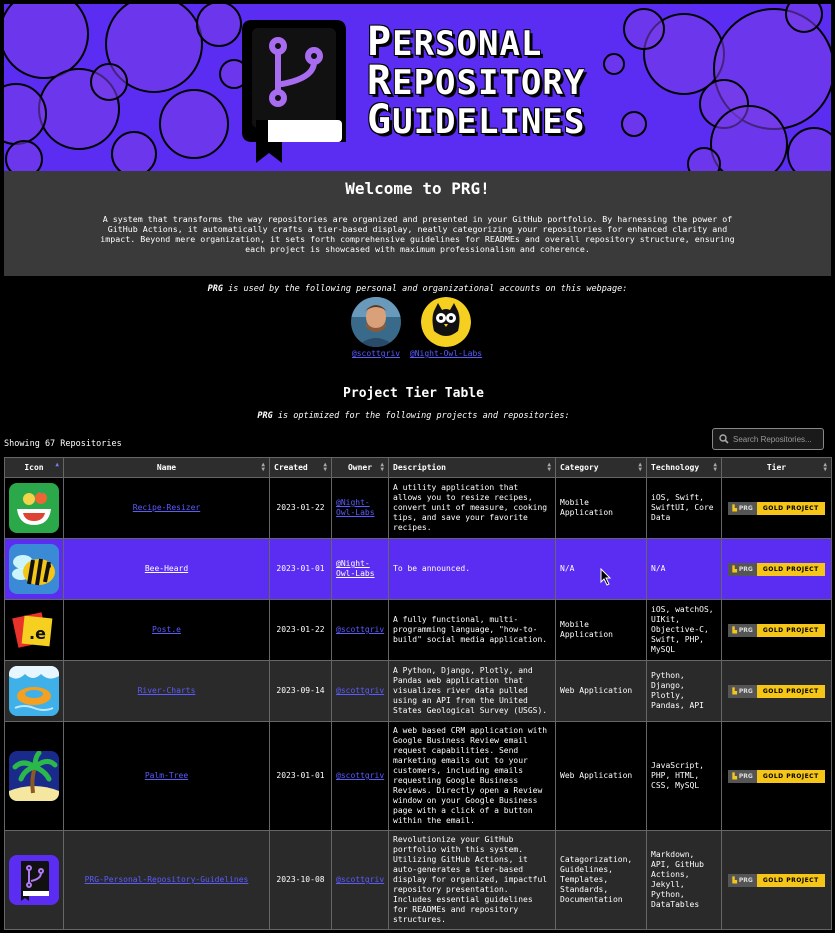  I want to click on repo-link: Recipe-Resizer, so click(166, 507).